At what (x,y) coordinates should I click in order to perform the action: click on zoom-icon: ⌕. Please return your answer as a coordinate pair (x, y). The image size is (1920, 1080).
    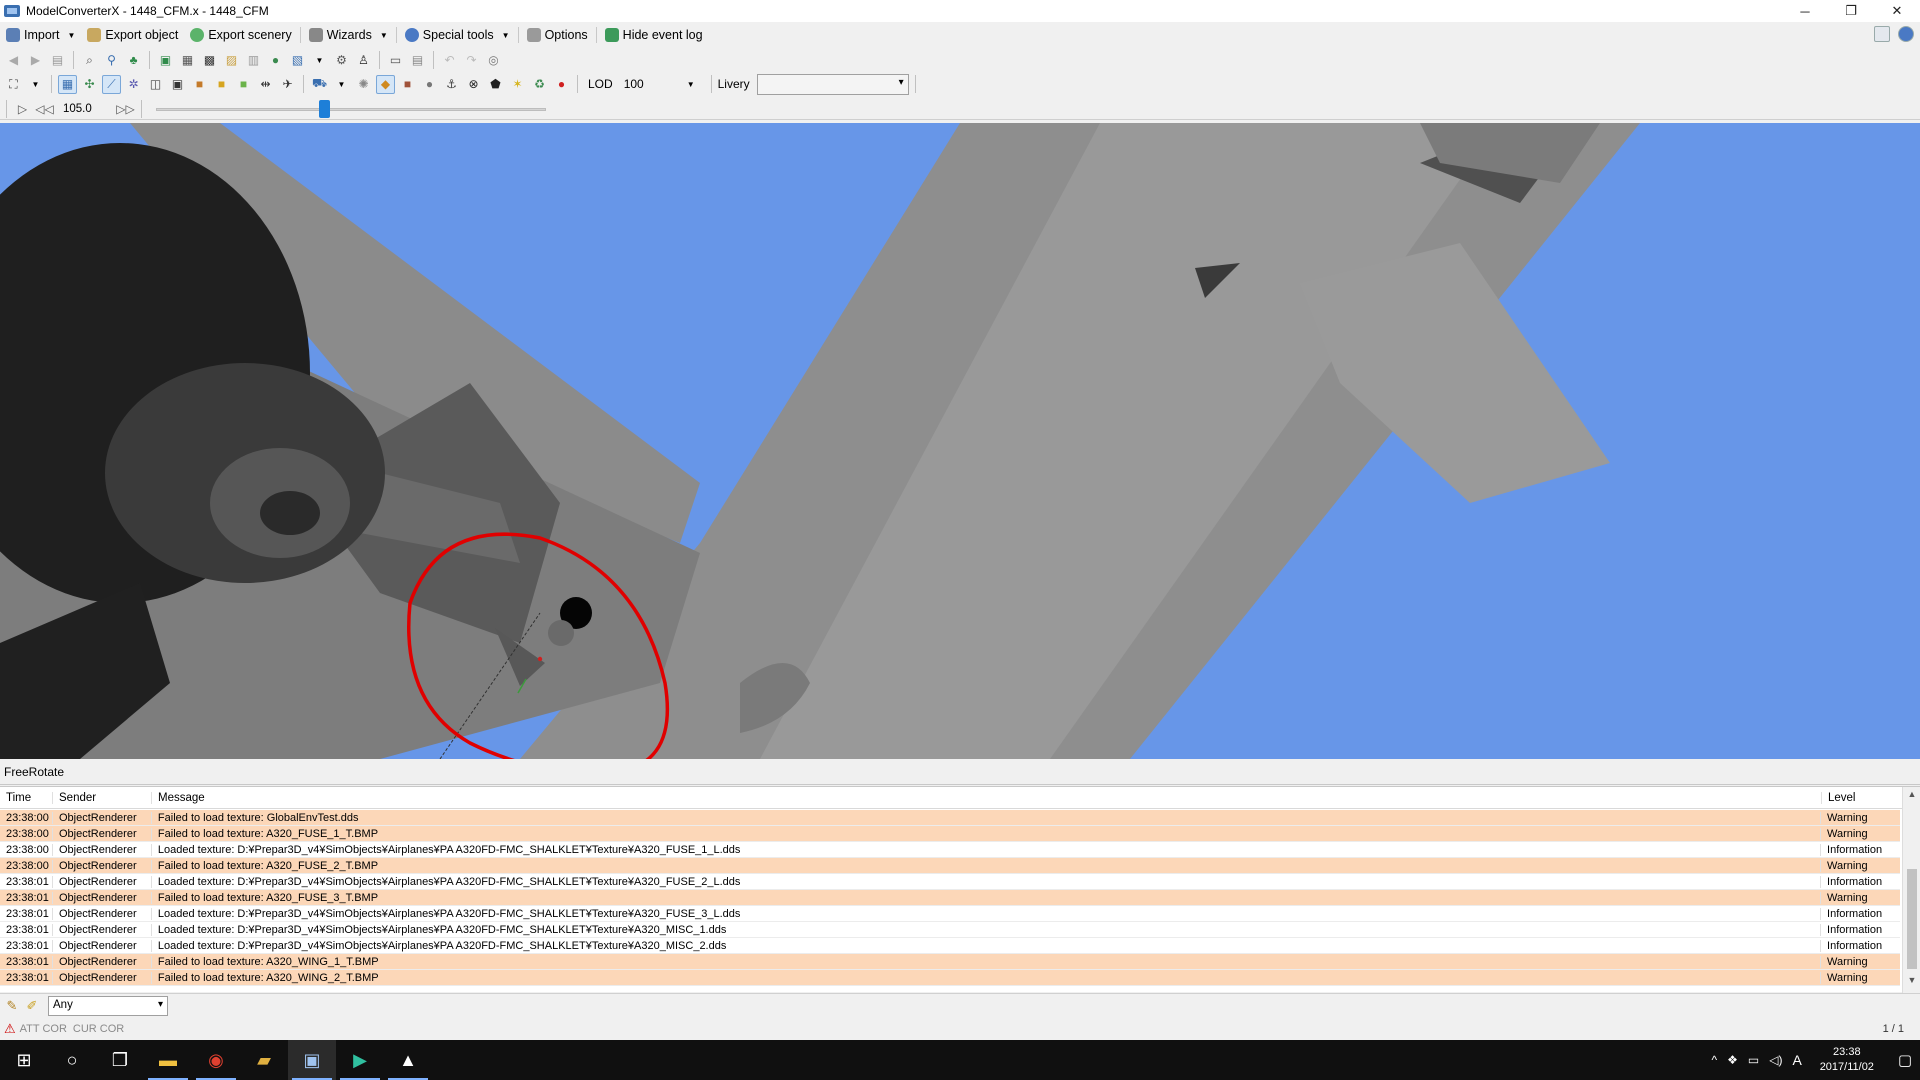
    Looking at the image, I should click on (89, 60).